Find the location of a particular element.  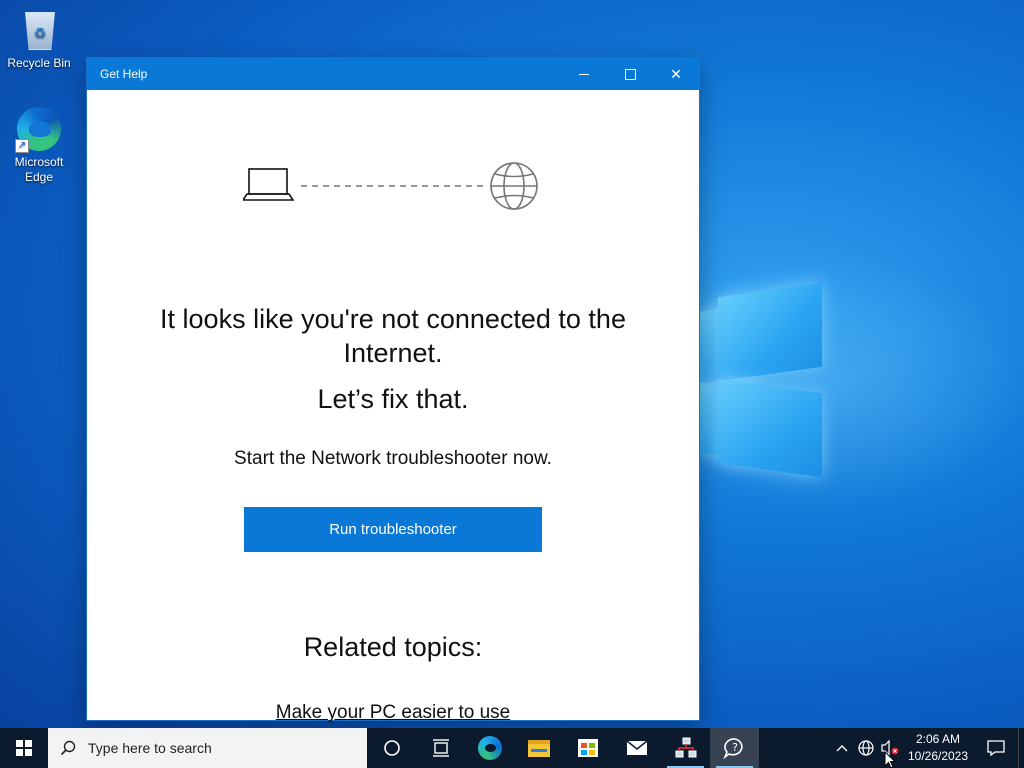

instruction-text: Start the Network troubleshooter now. is located at coordinates (393, 458).